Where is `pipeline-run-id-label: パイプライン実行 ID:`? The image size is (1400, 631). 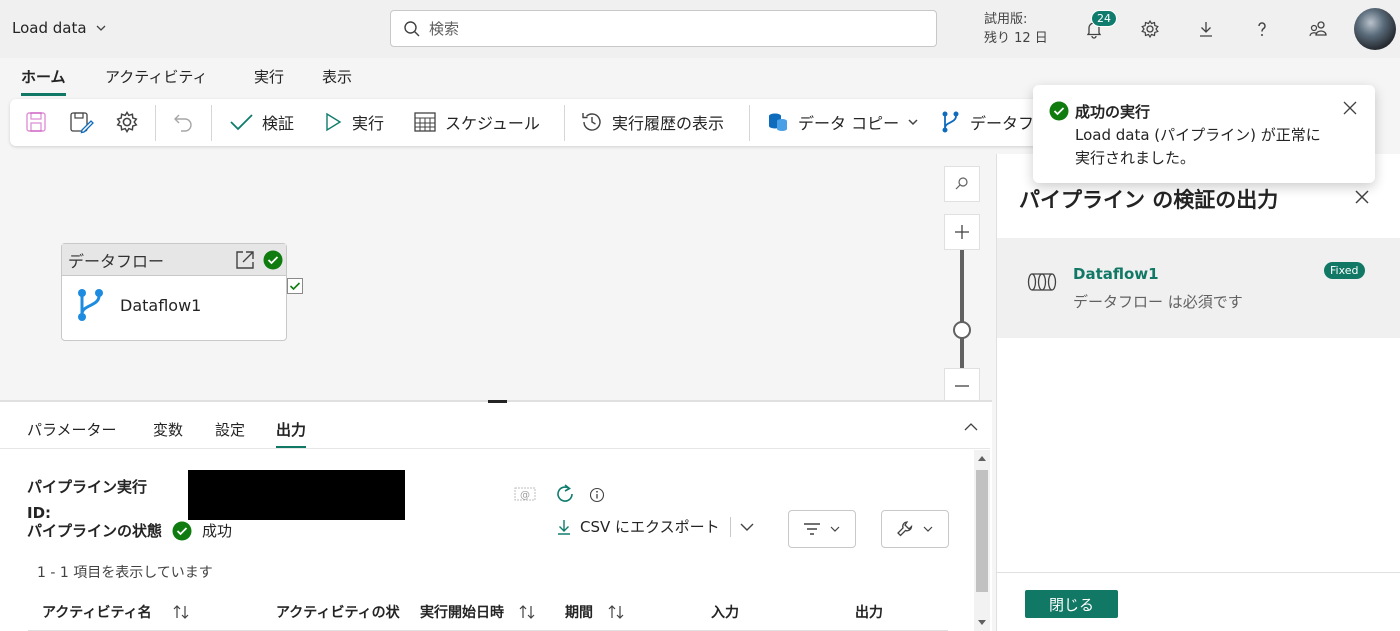
pipeline-run-id-label: パイプライン実行 ID: is located at coordinates (87, 500).